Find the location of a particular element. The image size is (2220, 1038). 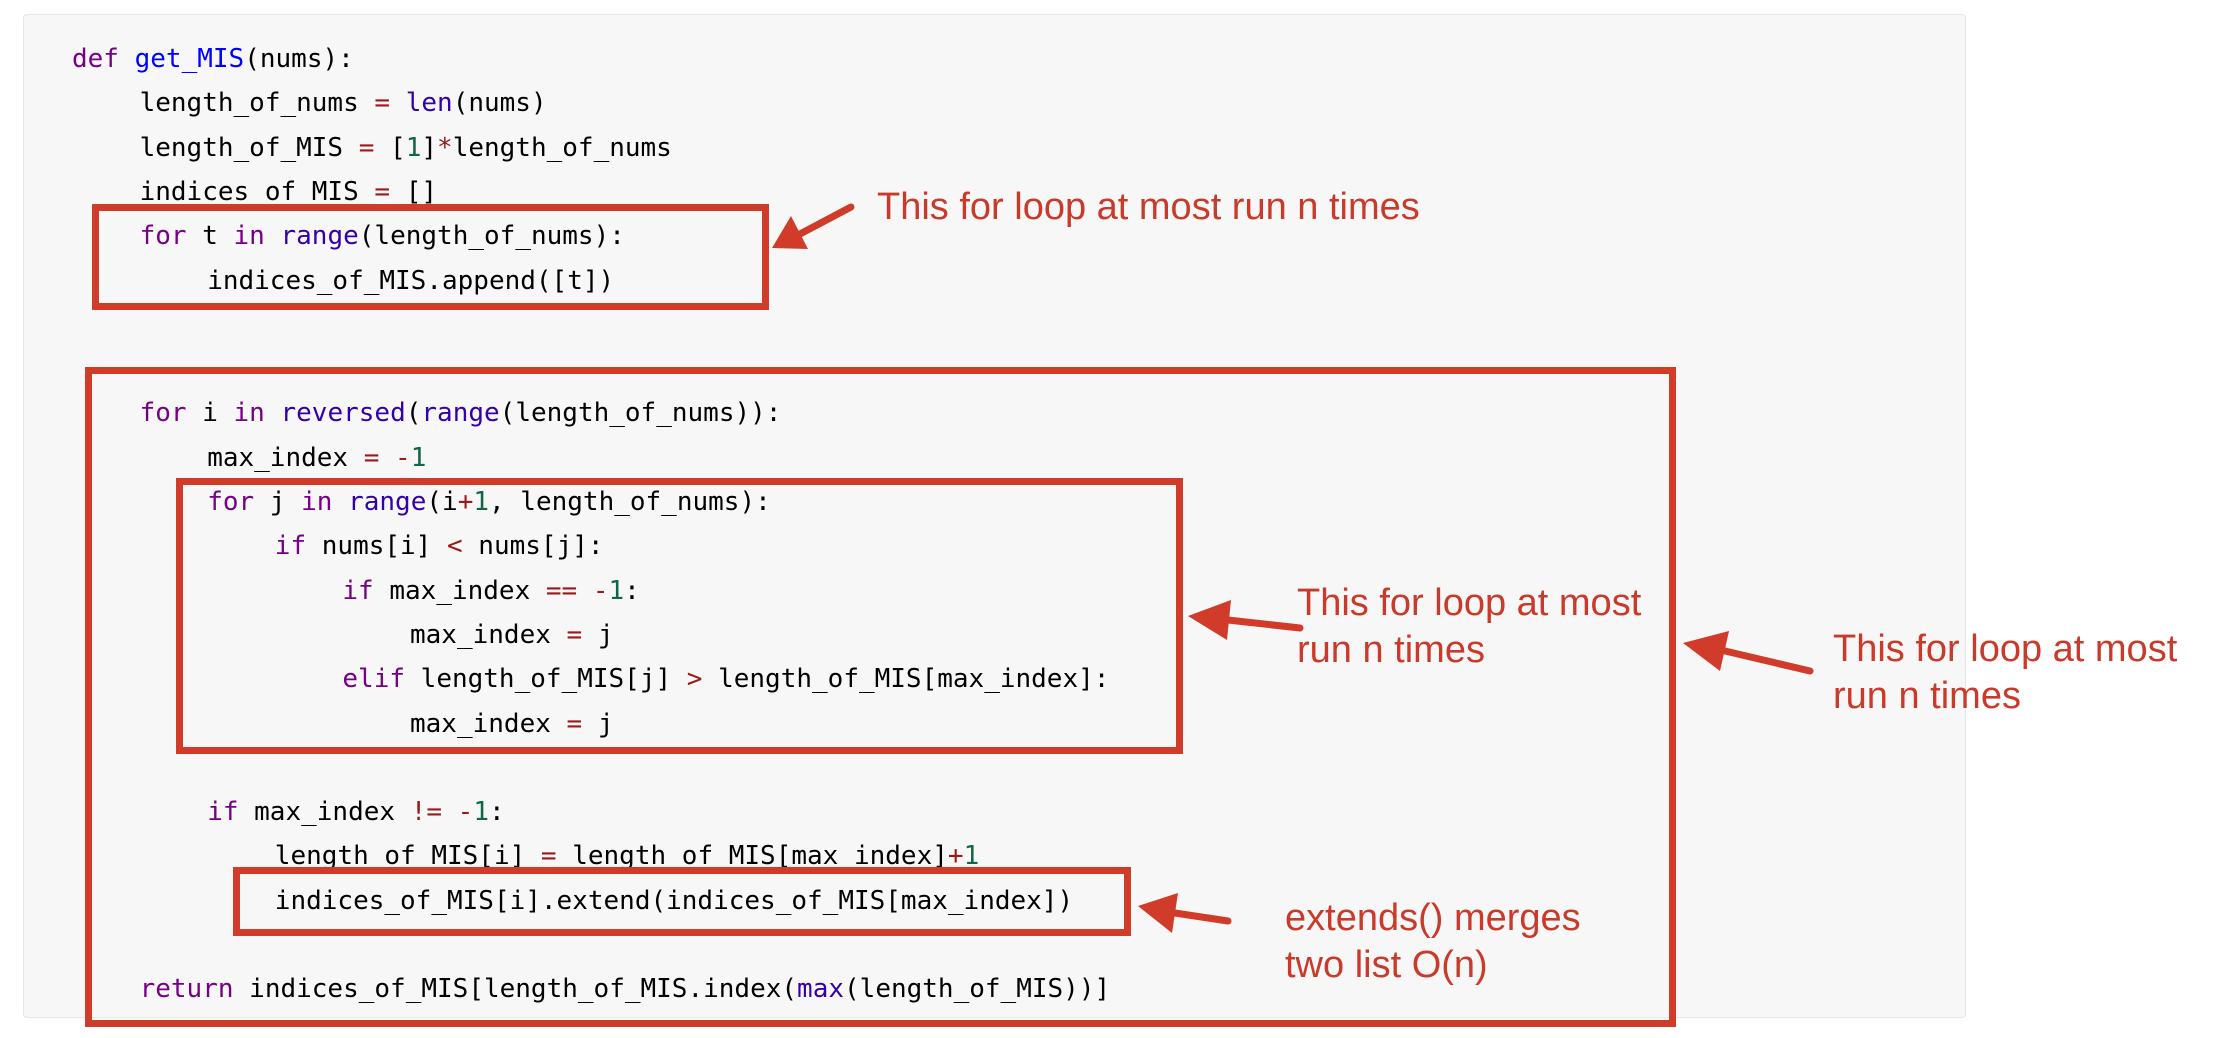

code-token: [ is located at coordinates (390, 147).